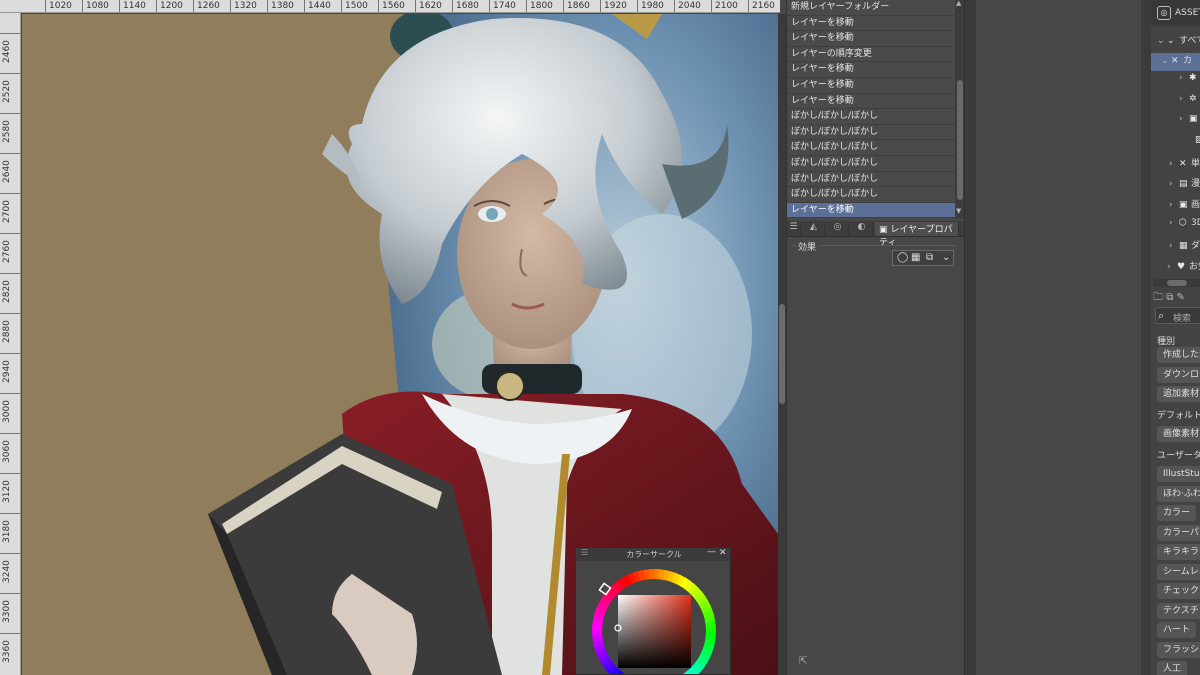 The width and height of the screenshot is (1200, 675). What do you see at coordinates (723, 553) in the screenshot?
I see `close-icon: ✕` at bounding box center [723, 553].